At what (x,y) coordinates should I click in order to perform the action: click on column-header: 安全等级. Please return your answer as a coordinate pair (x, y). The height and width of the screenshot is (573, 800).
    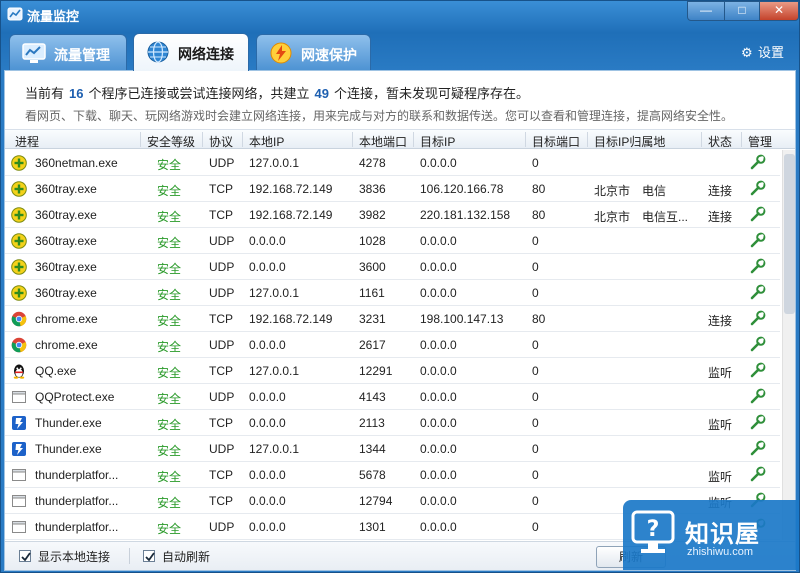
    Looking at the image, I should click on (171, 141).